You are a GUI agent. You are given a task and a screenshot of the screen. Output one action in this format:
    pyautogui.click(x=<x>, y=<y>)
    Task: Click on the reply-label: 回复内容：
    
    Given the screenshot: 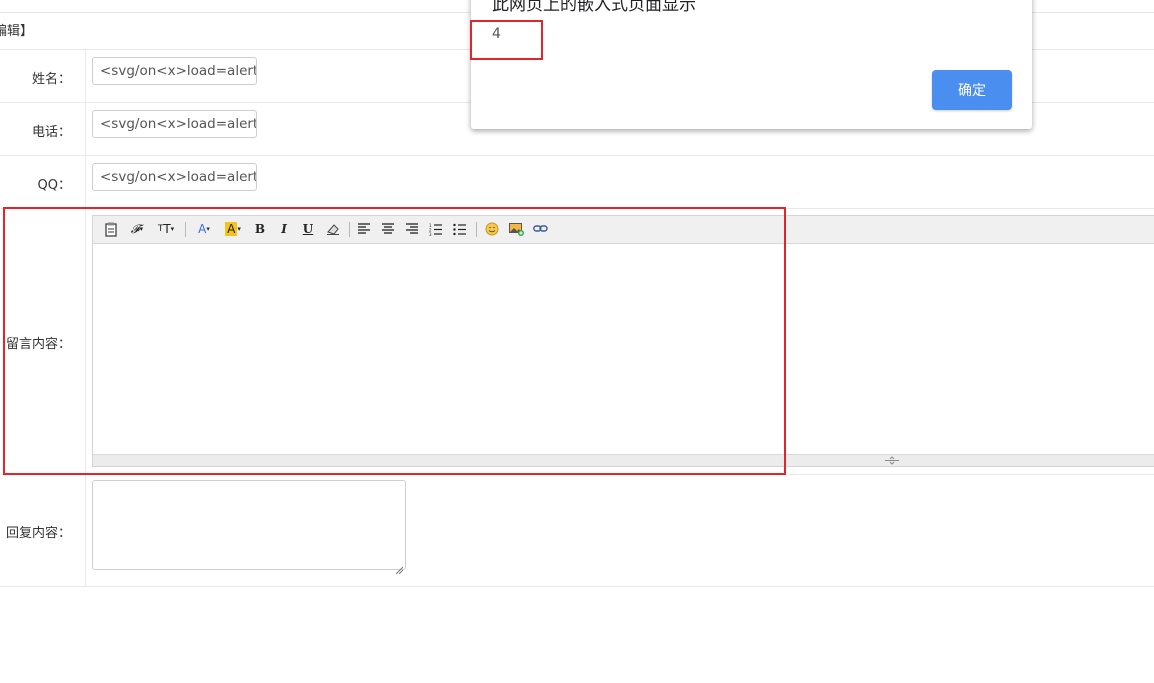 What is the action you would take?
    pyautogui.click(x=38, y=533)
    